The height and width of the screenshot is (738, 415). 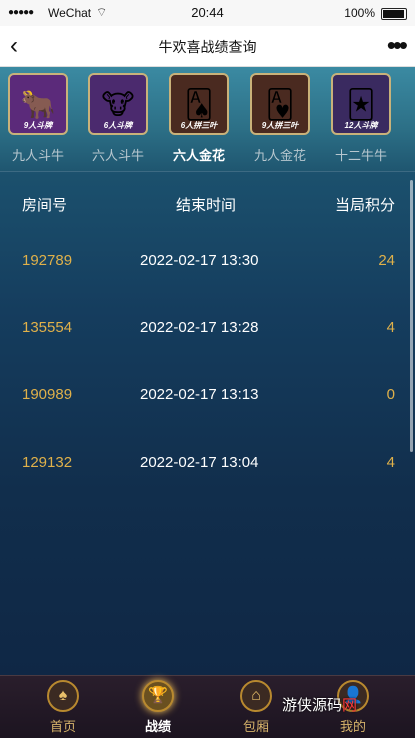 I want to click on game-tab-4: 🃏 12人斗牌 十二牛牛, so click(x=361, y=118).